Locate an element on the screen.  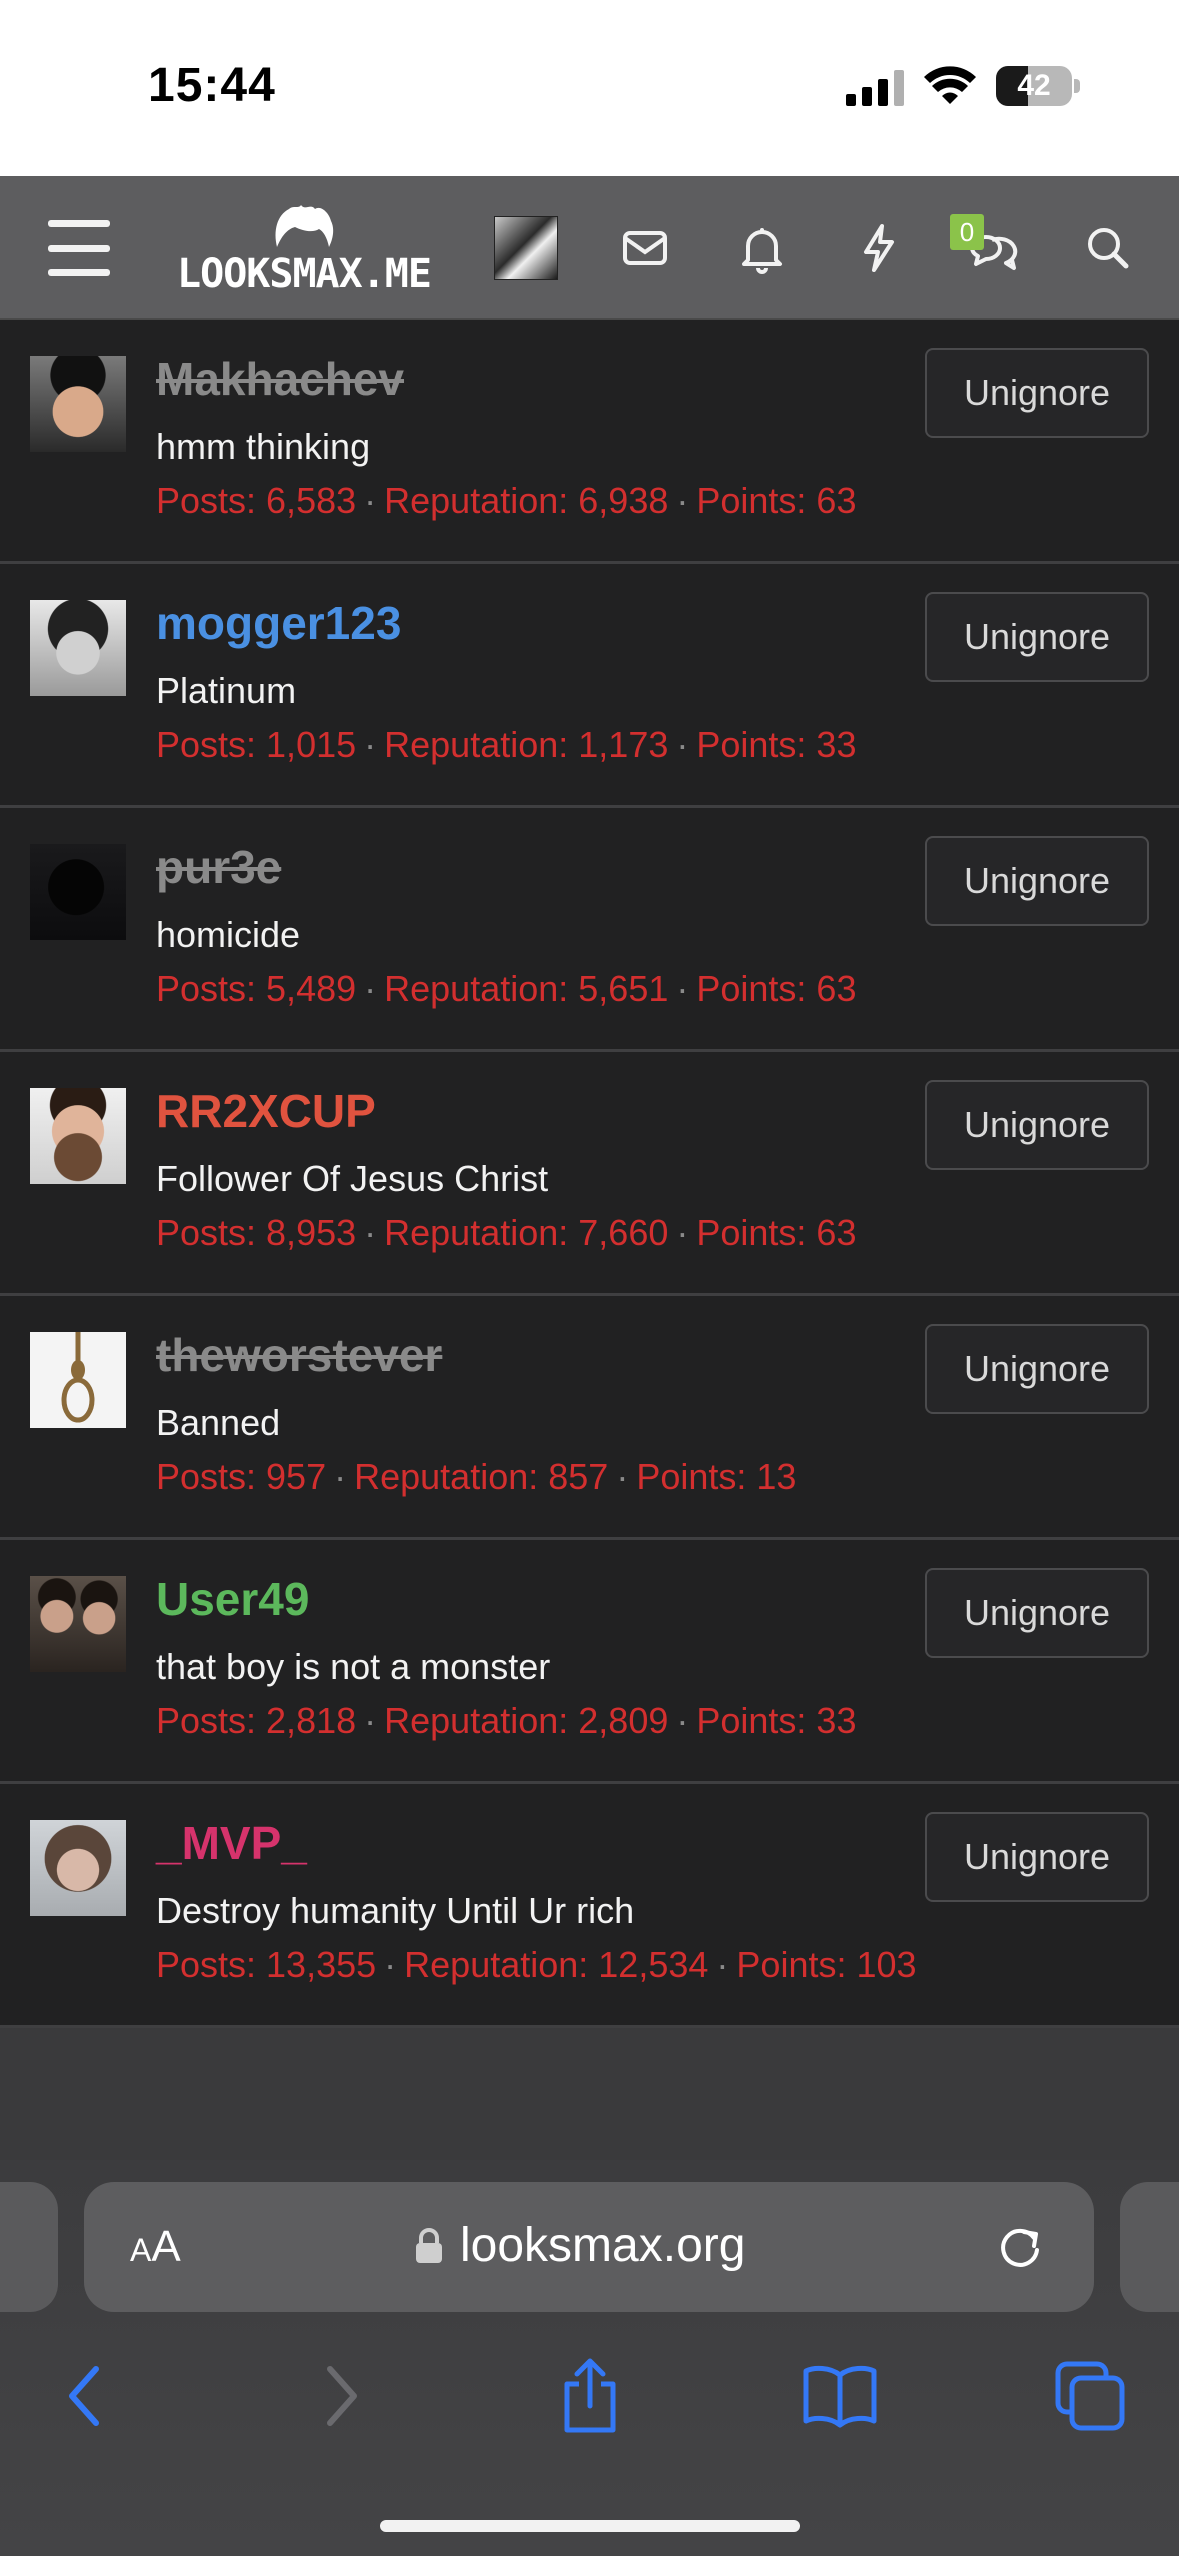
bookmarks-button is located at coordinates (840, 2396).